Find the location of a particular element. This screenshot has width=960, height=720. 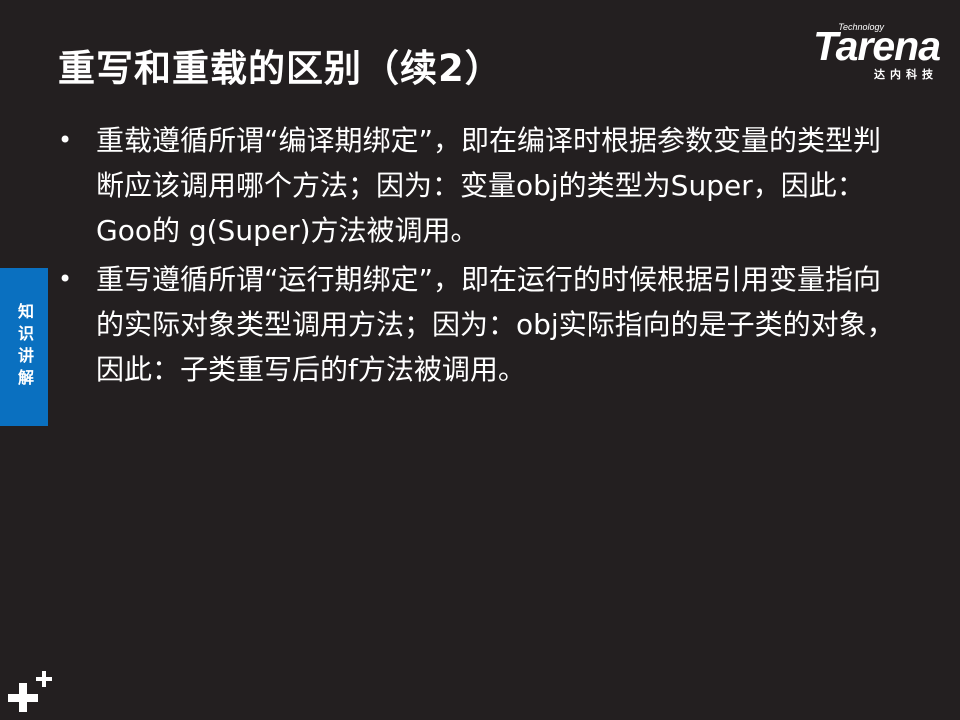

slide-title: 重写和重载的区别（续2） is located at coordinates (280, 68).